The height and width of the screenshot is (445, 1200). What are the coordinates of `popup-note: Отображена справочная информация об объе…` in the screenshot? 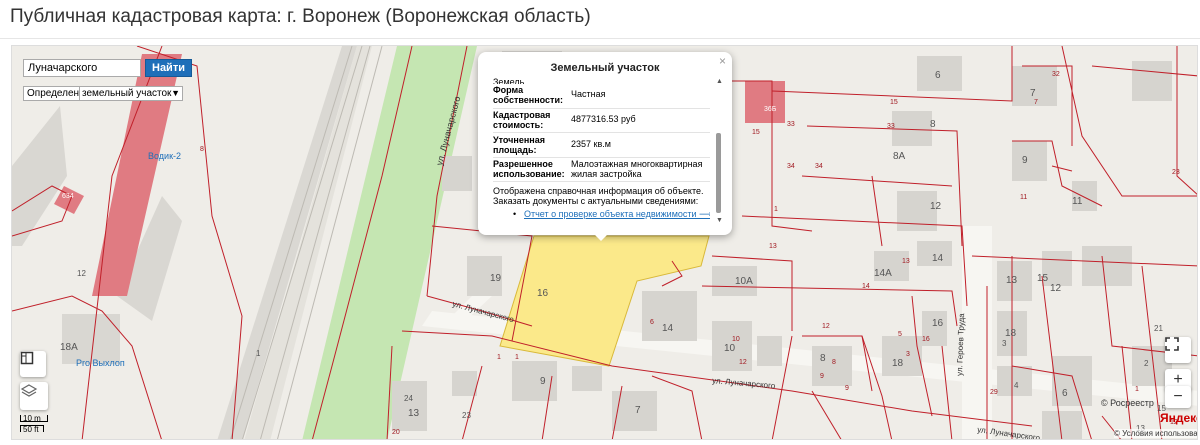 It's located at (598, 196).